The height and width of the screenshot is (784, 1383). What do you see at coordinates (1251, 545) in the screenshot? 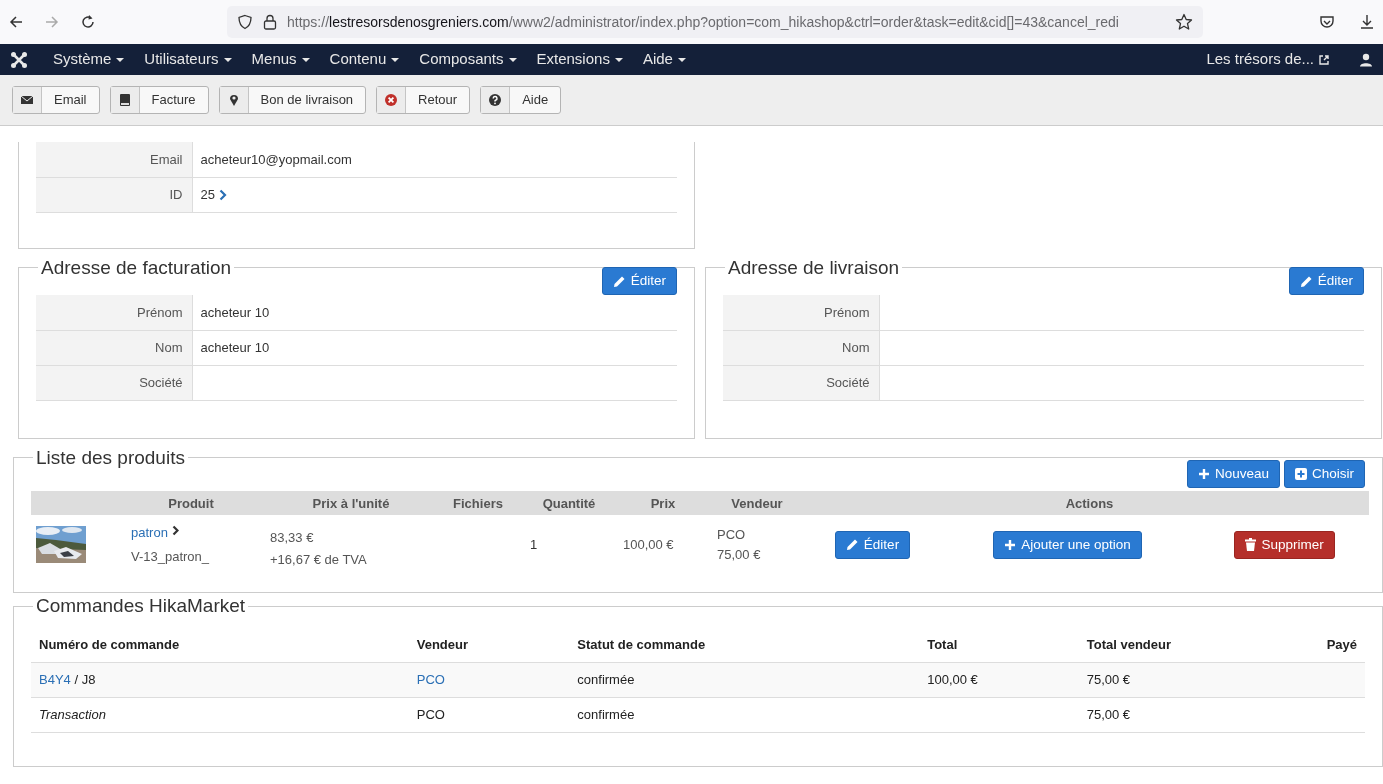
I see `trash-icon` at bounding box center [1251, 545].